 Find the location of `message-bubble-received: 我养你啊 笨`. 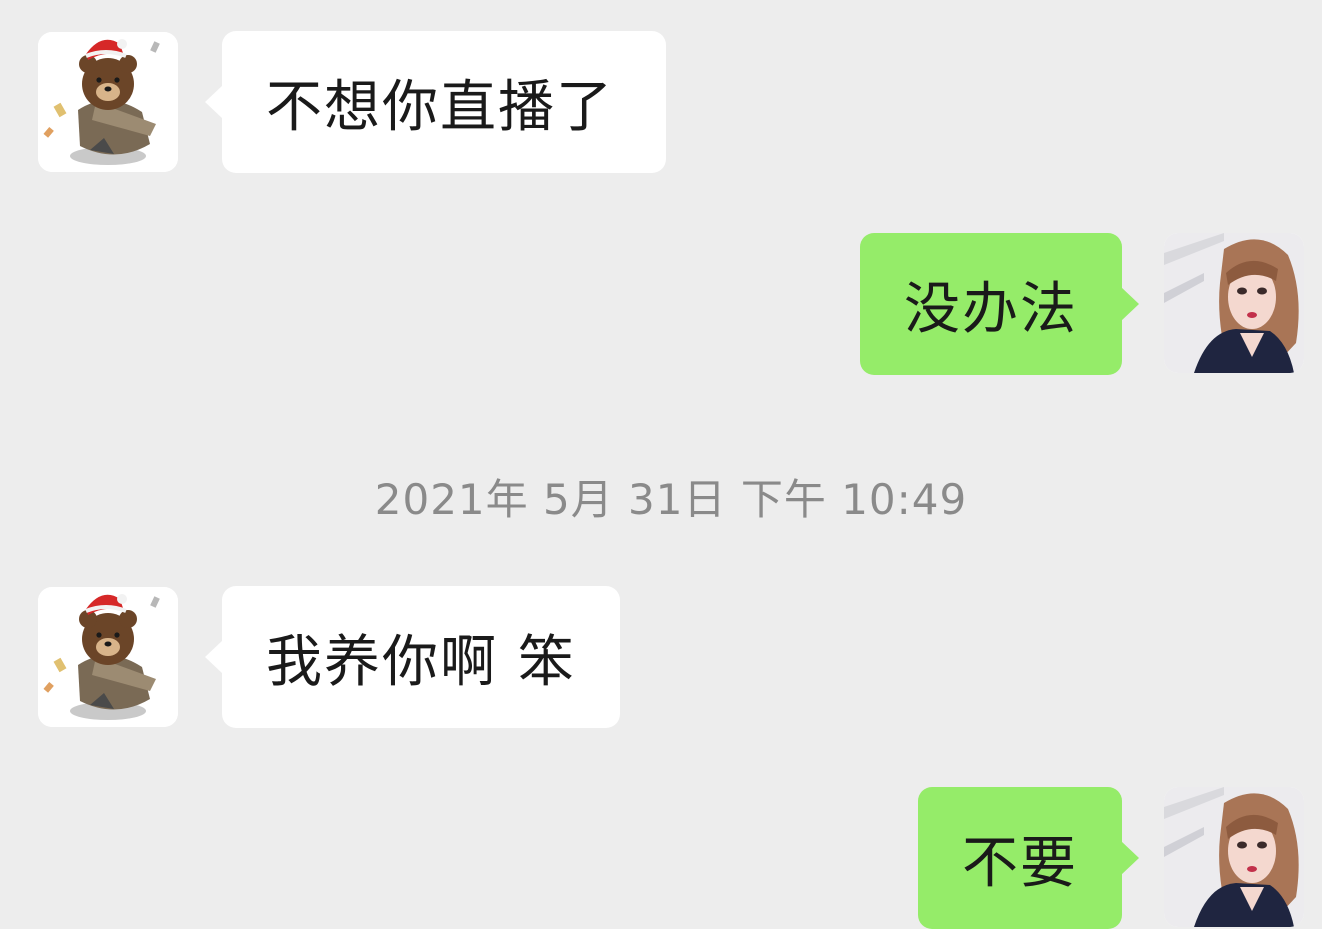

message-bubble-received: 我养你啊 笨 is located at coordinates (412, 657).